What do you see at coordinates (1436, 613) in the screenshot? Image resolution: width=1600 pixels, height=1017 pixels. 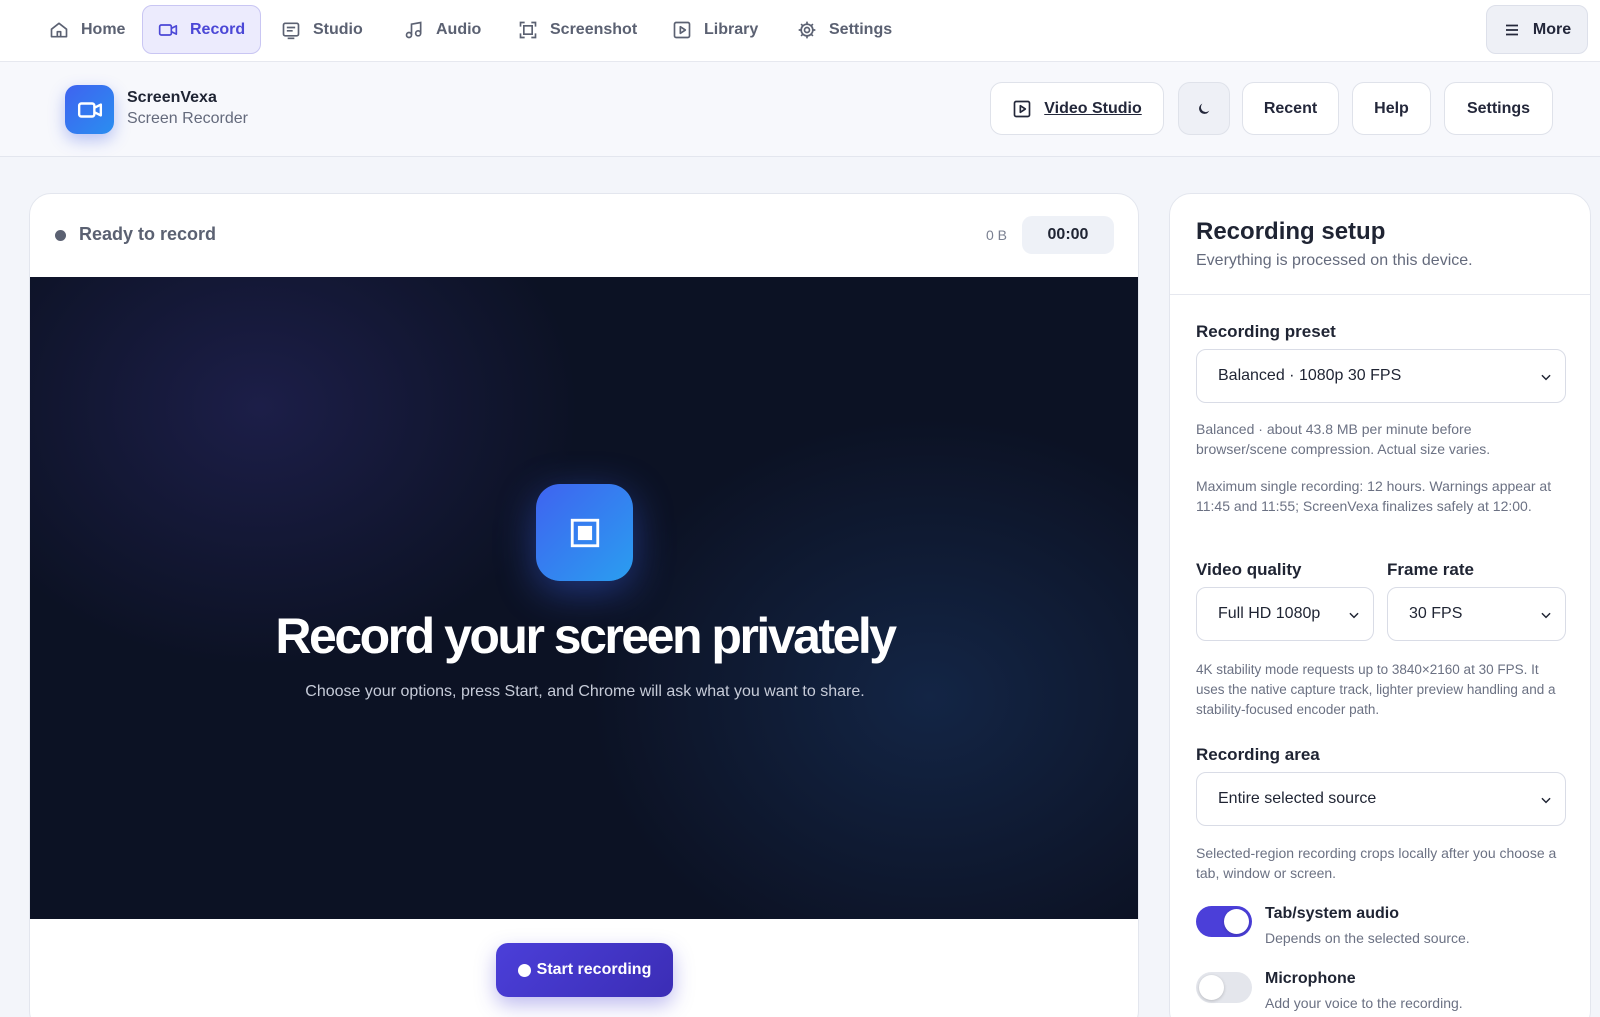 I see `framerate-value: 30 FPS` at bounding box center [1436, 613].